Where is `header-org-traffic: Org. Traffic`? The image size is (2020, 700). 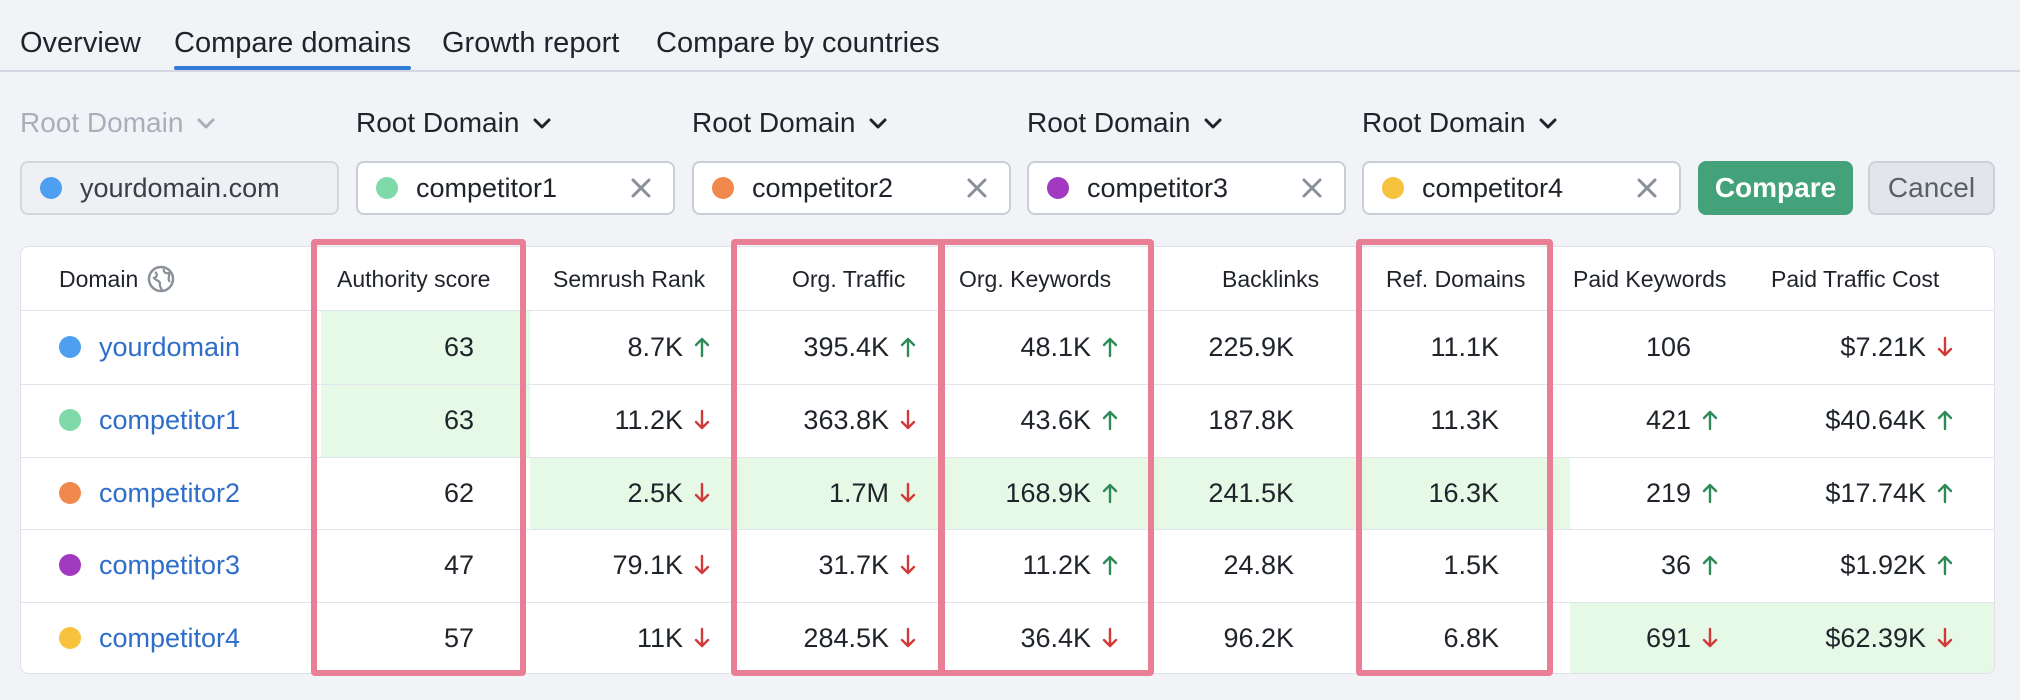
header-org-traffic: Org. Traffic is located at coordinates (848, 279).